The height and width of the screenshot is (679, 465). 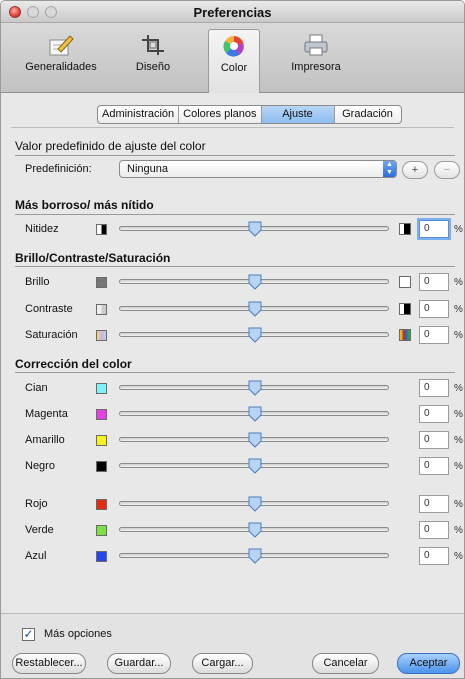 I want to click on magenta-swatch-icon, so click(x=101, y=414).